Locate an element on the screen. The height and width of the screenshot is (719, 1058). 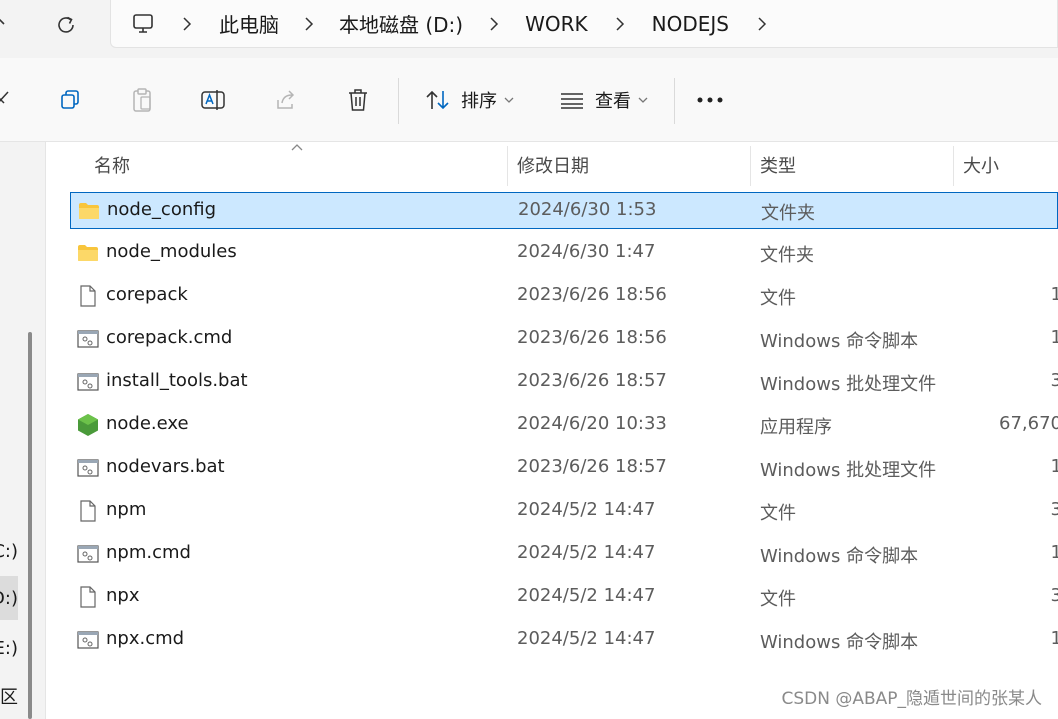
column-header-name: 名称 is located at coordinates (112, 165).